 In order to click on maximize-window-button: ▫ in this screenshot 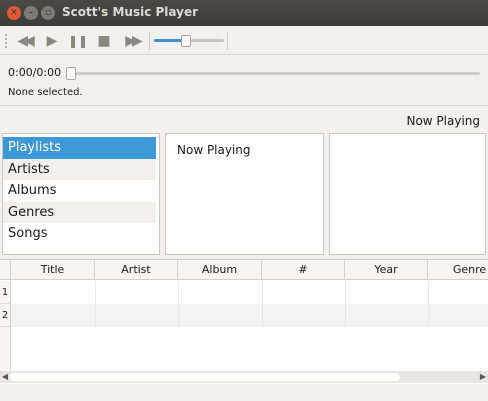, I will do `click(48, 13)`.